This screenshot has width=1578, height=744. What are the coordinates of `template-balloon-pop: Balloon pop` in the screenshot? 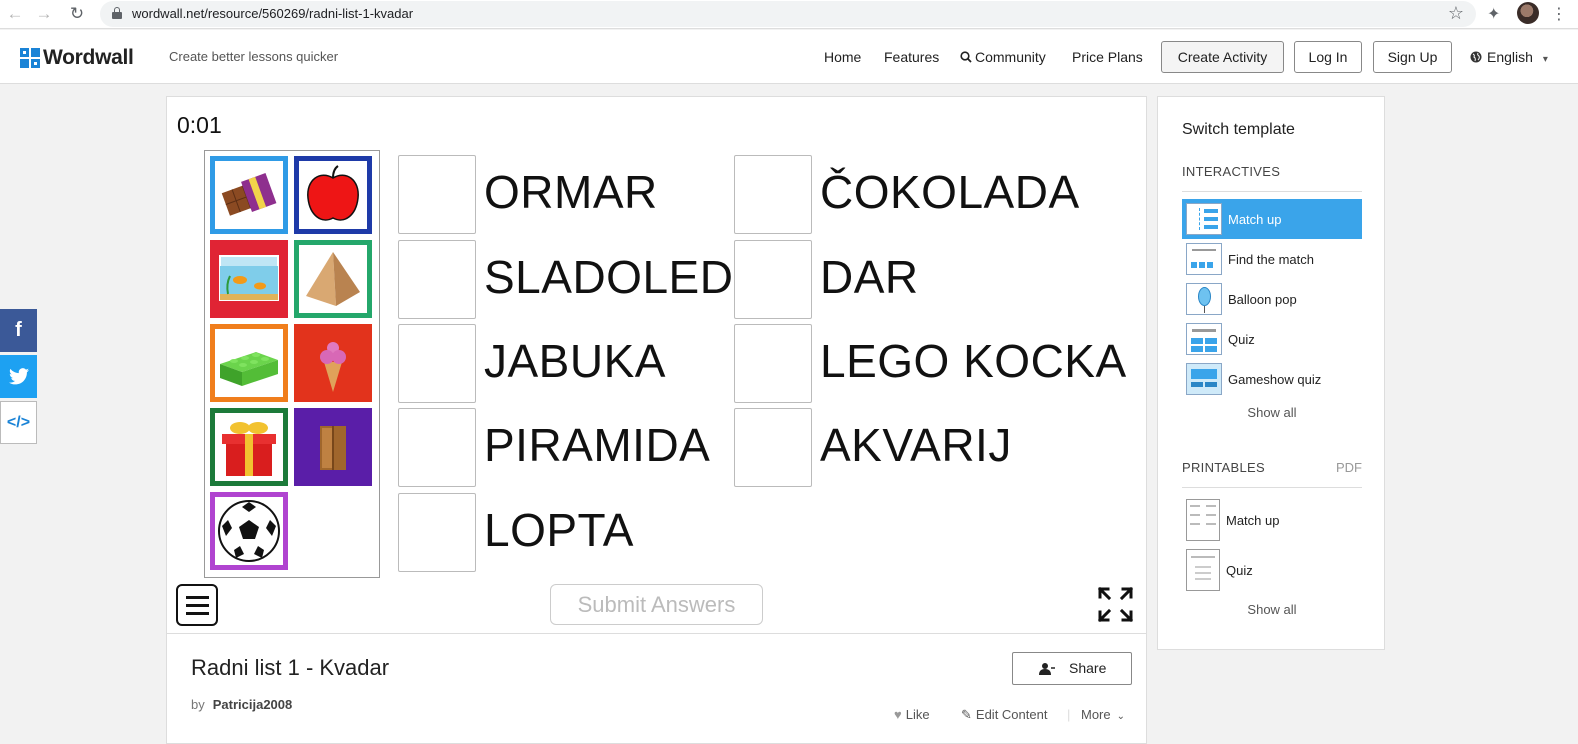 It's located at (1272, 299).